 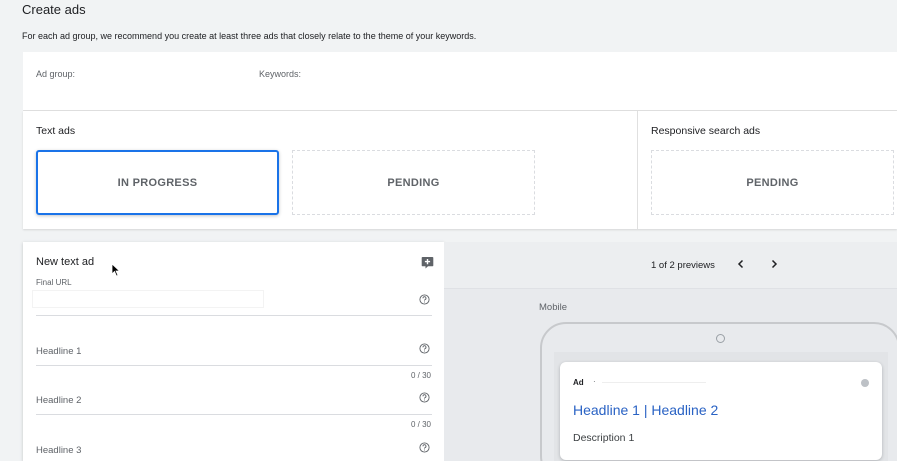 What do you see at coordinates (413, 182) in the screenshot?
I see `text-ad-pending: PENDING` at bounding box center [413, 182].